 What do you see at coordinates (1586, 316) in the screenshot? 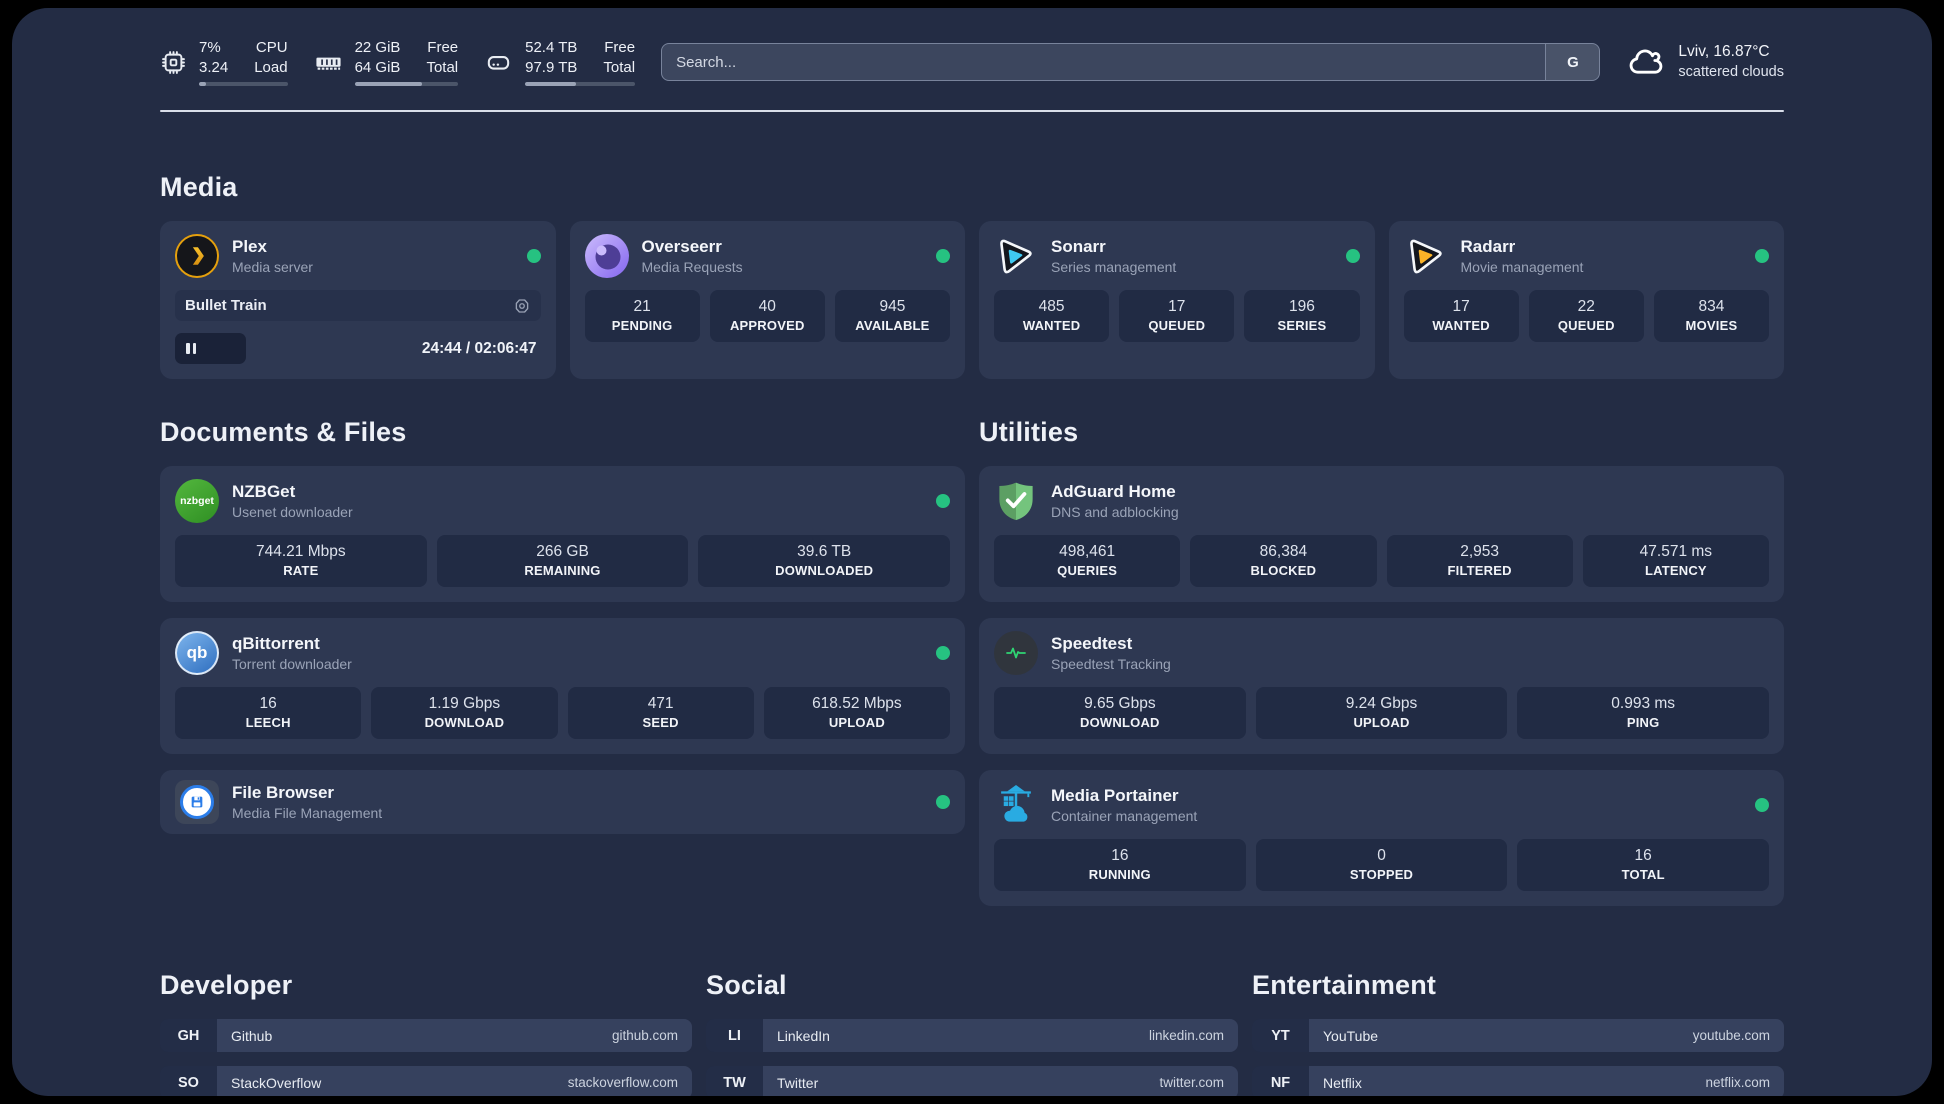
I see `stat-queued: 22 QUEUED` at bounding box center [1586, 316].